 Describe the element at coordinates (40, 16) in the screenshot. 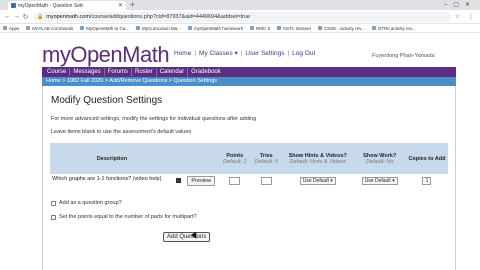

I see `lock-icon: 🔒` at that location.